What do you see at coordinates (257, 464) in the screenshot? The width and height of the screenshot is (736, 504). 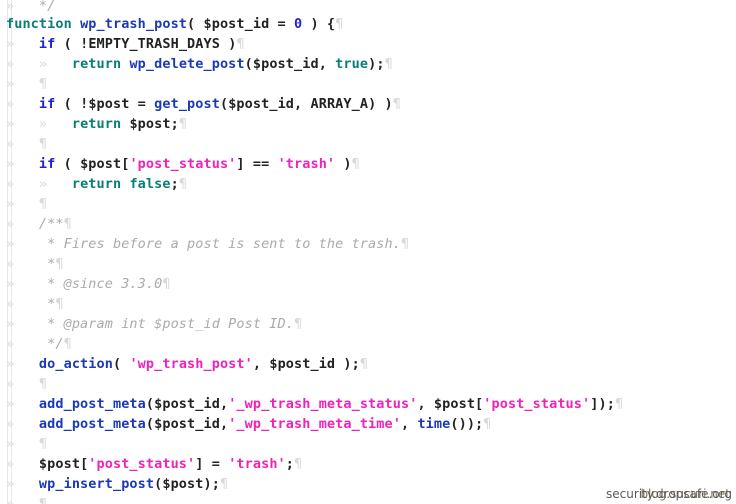 I see `token-str: 'trash'` at bounding box center [257, 464].